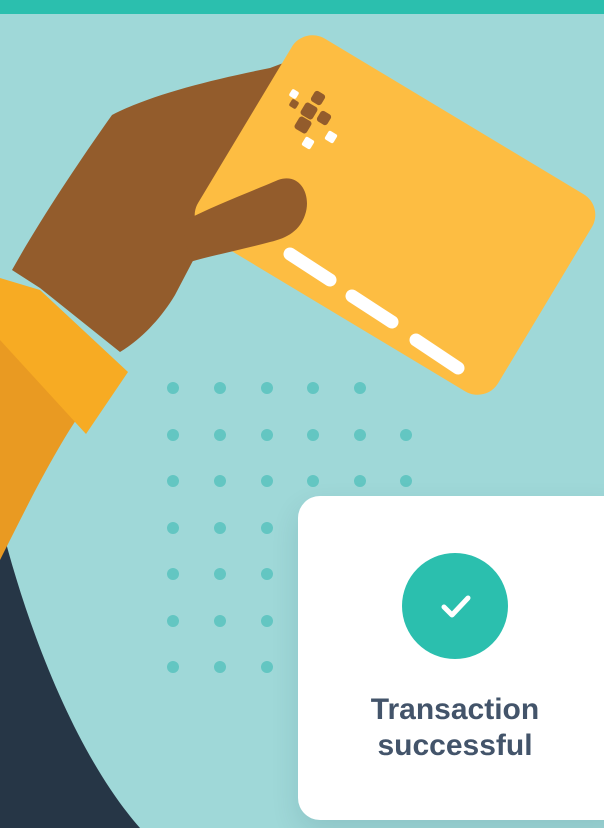 Image resolution: width=604 pixels, height=828 pixels. I want to click on transaction-status-message: Transaction successful, so click(451, 728).